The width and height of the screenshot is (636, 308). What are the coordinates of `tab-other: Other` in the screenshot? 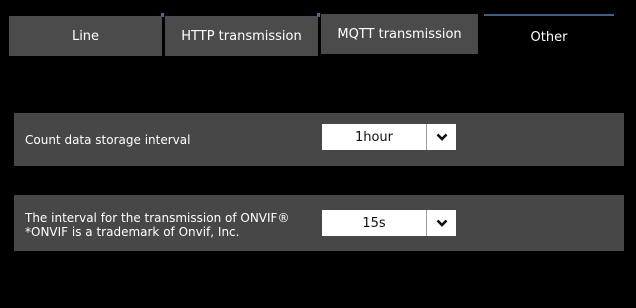 It's located at (549, 37).